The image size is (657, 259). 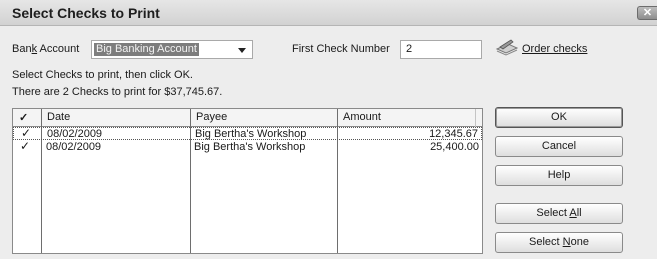 I want to click on chevron-down-icon, so click(x=242, y=50).